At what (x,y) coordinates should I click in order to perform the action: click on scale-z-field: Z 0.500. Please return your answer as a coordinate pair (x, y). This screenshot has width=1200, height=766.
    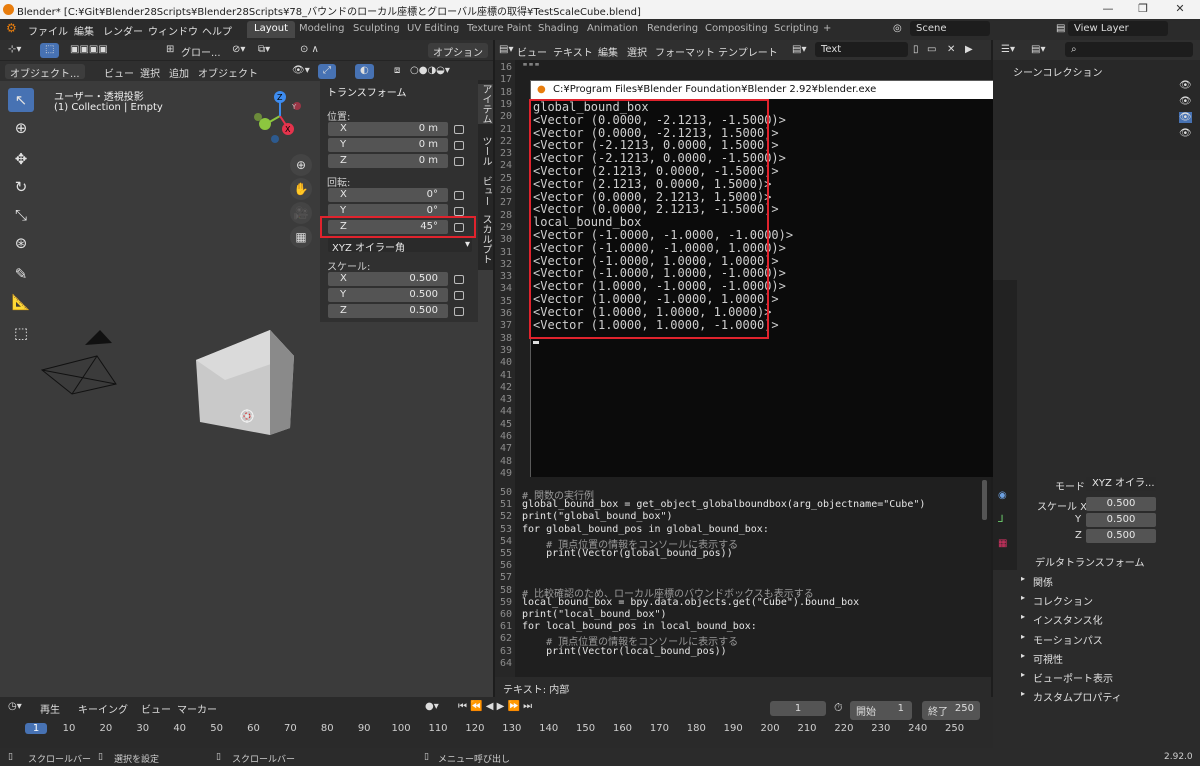
    Looking at the image, I should click on (388, 311).